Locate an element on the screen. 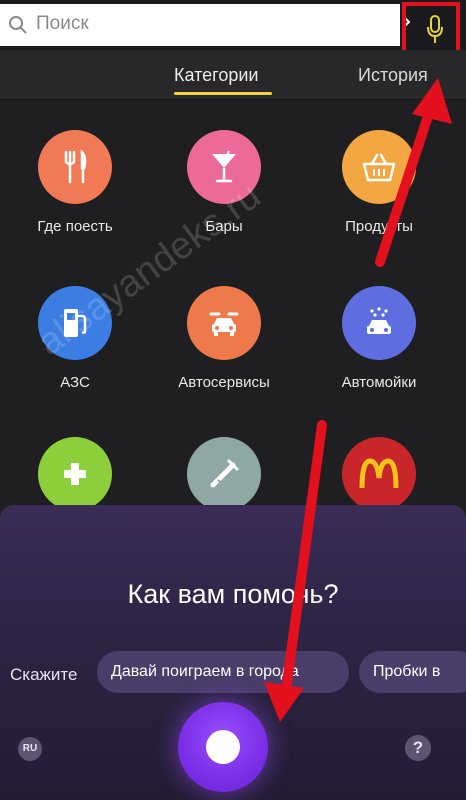  category-groceries: Продукты is located at coordinates (379, 182).